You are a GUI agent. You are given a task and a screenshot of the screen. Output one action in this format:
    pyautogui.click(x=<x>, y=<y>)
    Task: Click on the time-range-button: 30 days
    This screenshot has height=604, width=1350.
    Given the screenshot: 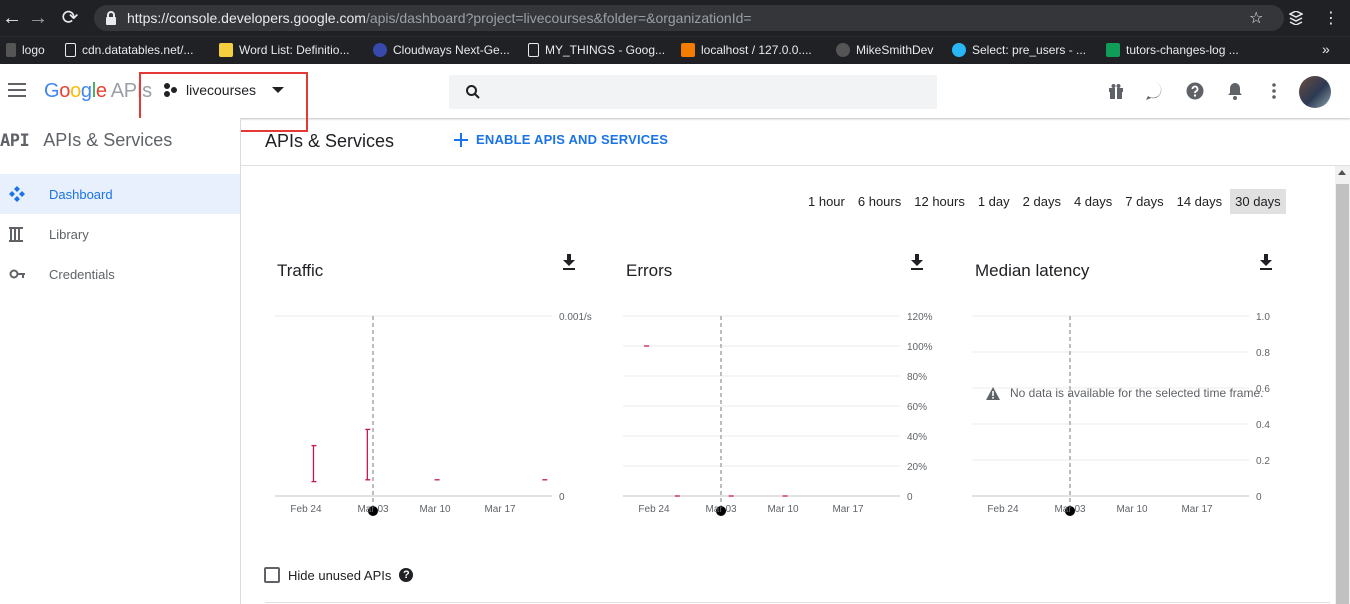 What is the action you would take?
    pyautogui.click(x=1258, y=201)
    